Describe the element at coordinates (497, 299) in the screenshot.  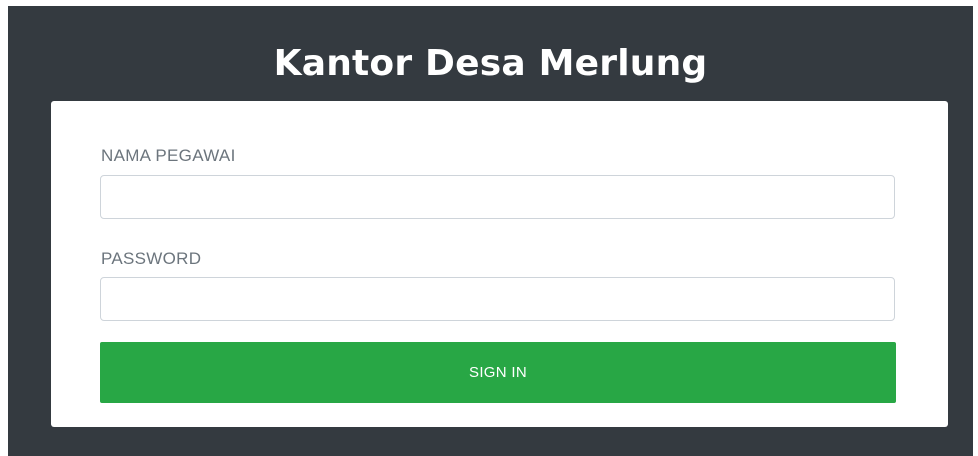
I see `password-input` at that location.